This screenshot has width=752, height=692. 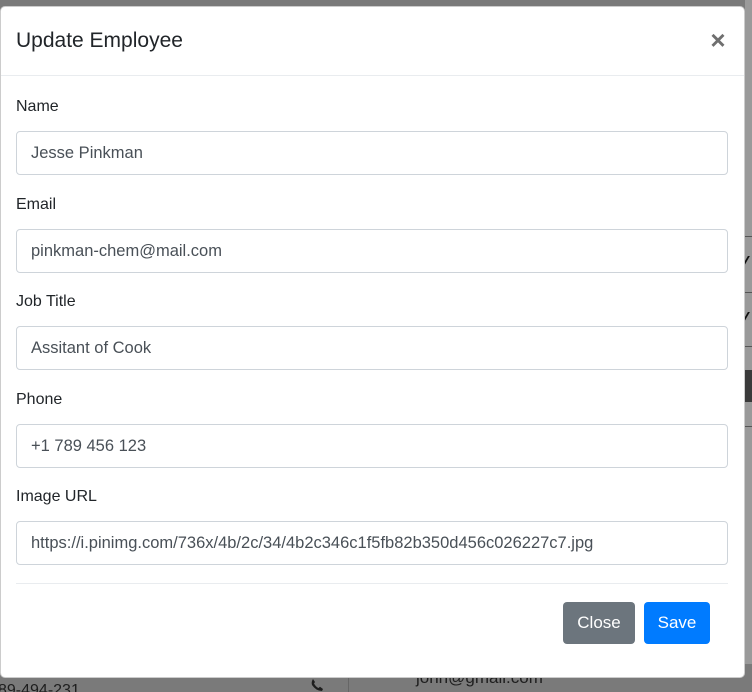 What do you see at coordinates (39, 399) in the screenshot?
I see `phone-label: Phone` at bounding box center [39, 399].